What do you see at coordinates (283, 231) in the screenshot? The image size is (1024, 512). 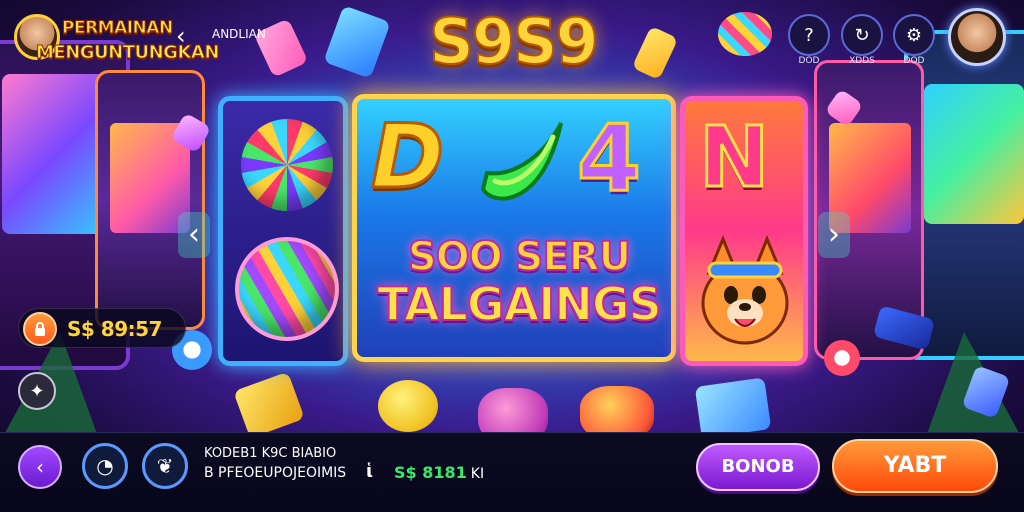 I see `reel-left` at bounding box center [283, 231].